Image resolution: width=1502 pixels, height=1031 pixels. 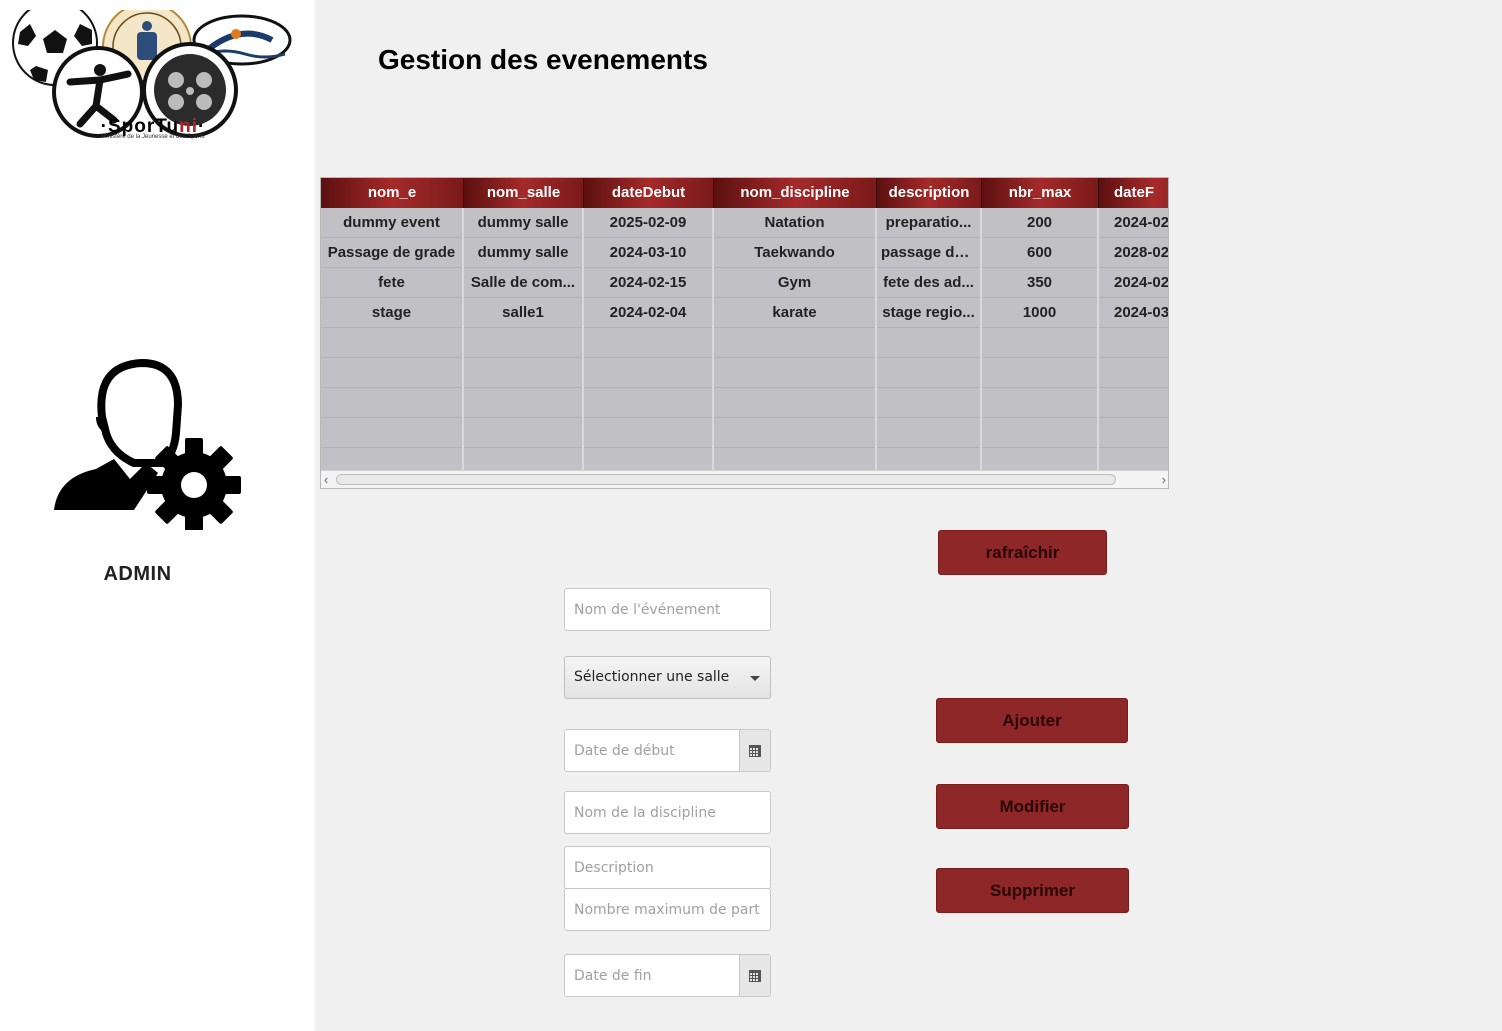 I want to click on table-cell-nom_salle: salle1, so click(x=524, y=313).